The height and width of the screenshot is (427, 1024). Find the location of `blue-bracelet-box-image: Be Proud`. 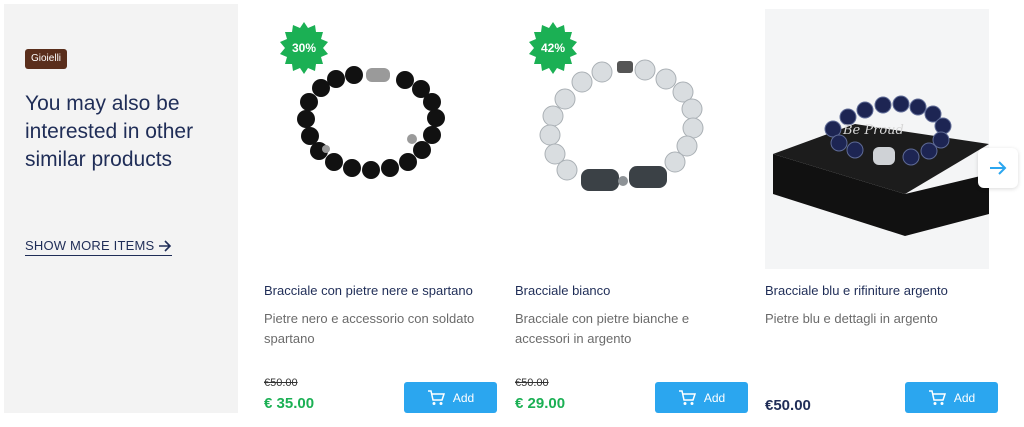

blue-bracelet-box-image: Be Proud is located at coordinates (877, 139).